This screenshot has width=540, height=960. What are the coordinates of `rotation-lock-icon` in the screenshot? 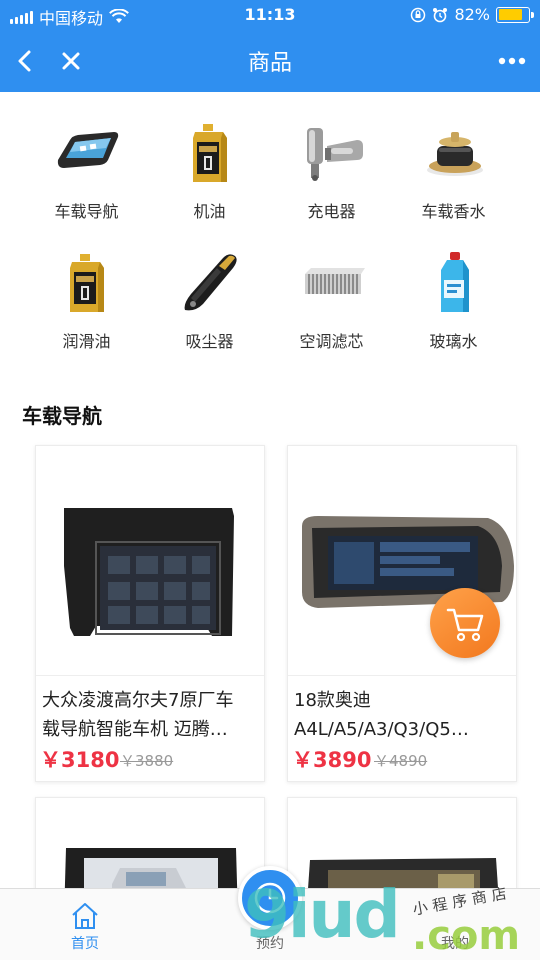 It's located at (418, 14).